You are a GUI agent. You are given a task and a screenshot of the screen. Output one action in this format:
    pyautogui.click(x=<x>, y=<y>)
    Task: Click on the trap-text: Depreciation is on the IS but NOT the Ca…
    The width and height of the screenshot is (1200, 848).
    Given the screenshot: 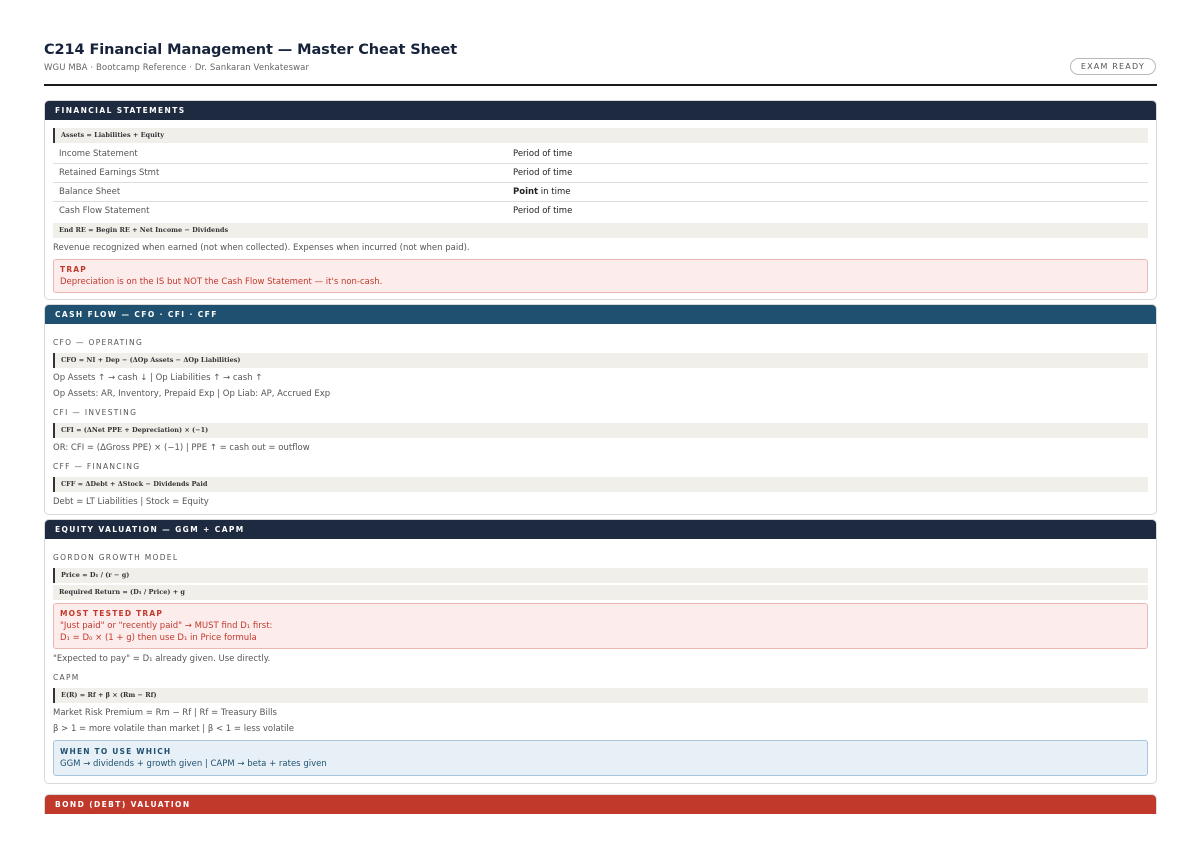 What is the action you would take?
    pyautogui.click(x=221, y=282)
    